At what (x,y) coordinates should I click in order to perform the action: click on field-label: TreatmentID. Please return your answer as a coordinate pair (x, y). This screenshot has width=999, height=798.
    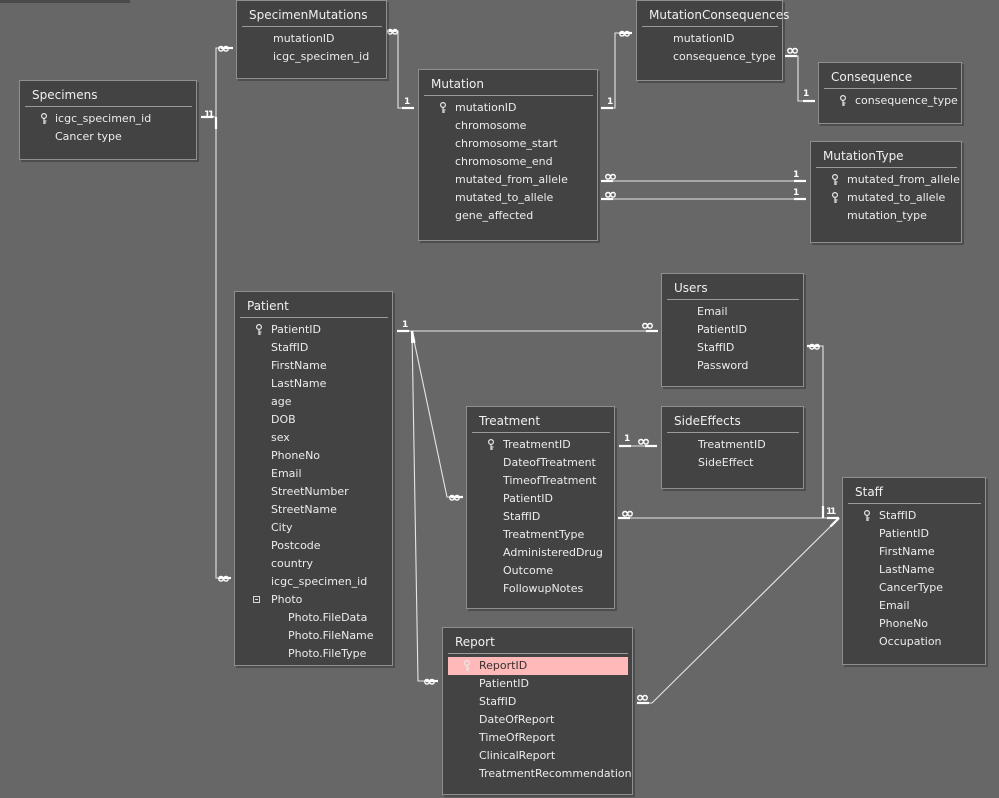
    Looking at the image, I should click on (537, 444).